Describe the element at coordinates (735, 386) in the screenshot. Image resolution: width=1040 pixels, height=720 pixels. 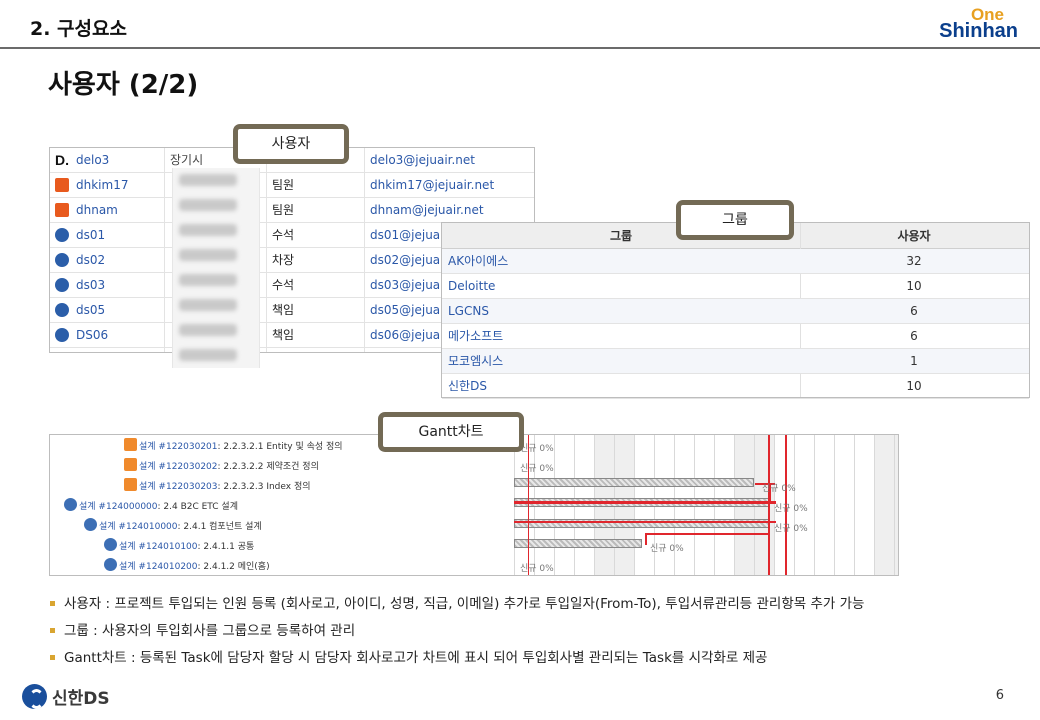
I see `group-row: 신한DS 10` at that location.